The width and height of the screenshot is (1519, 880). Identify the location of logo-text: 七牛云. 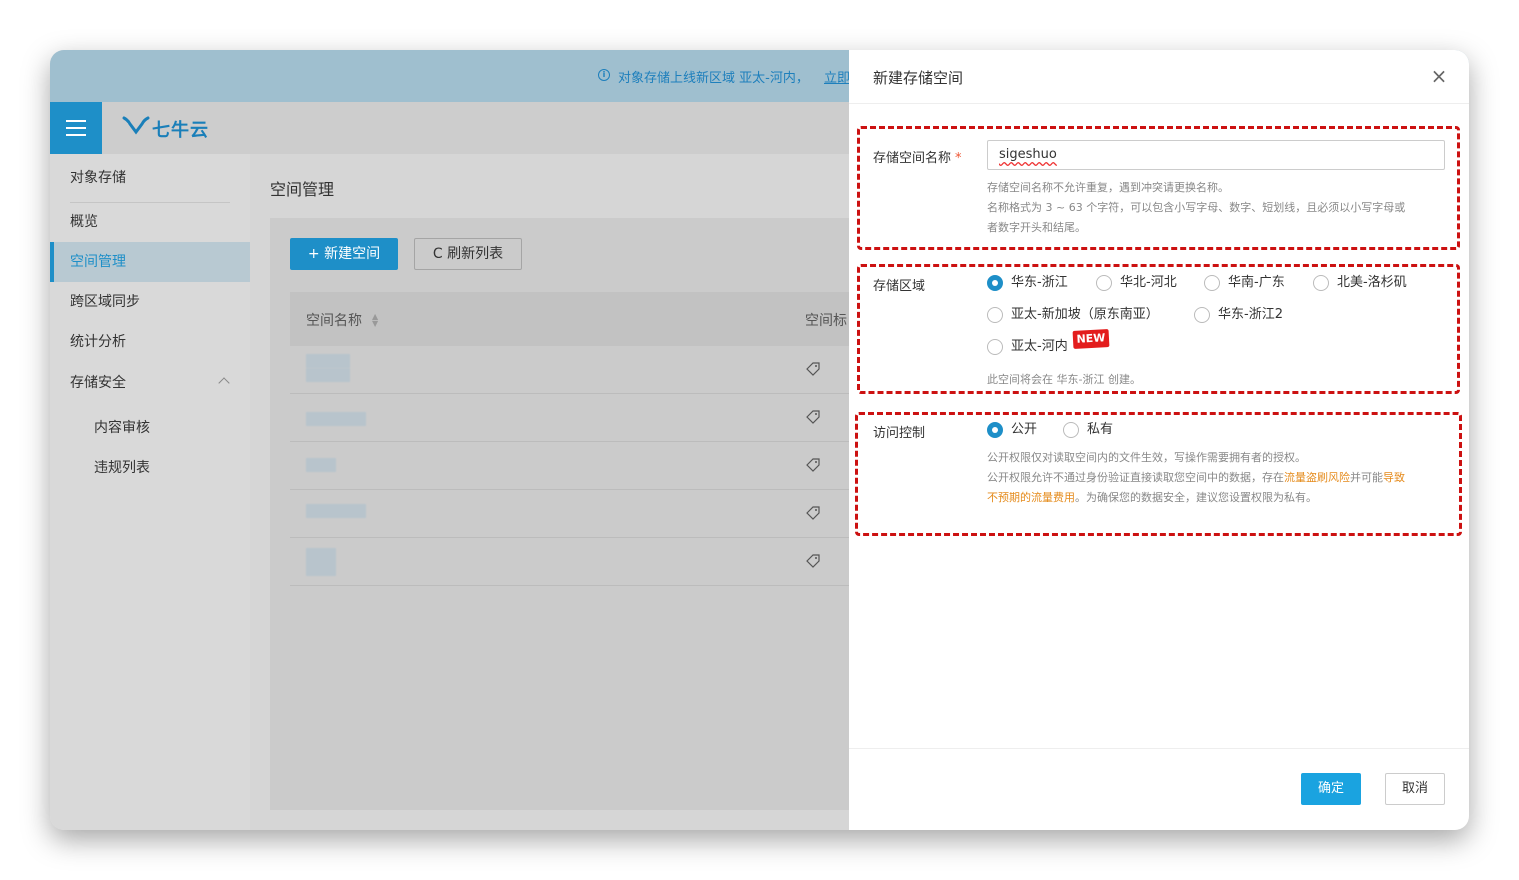
(180, 130).